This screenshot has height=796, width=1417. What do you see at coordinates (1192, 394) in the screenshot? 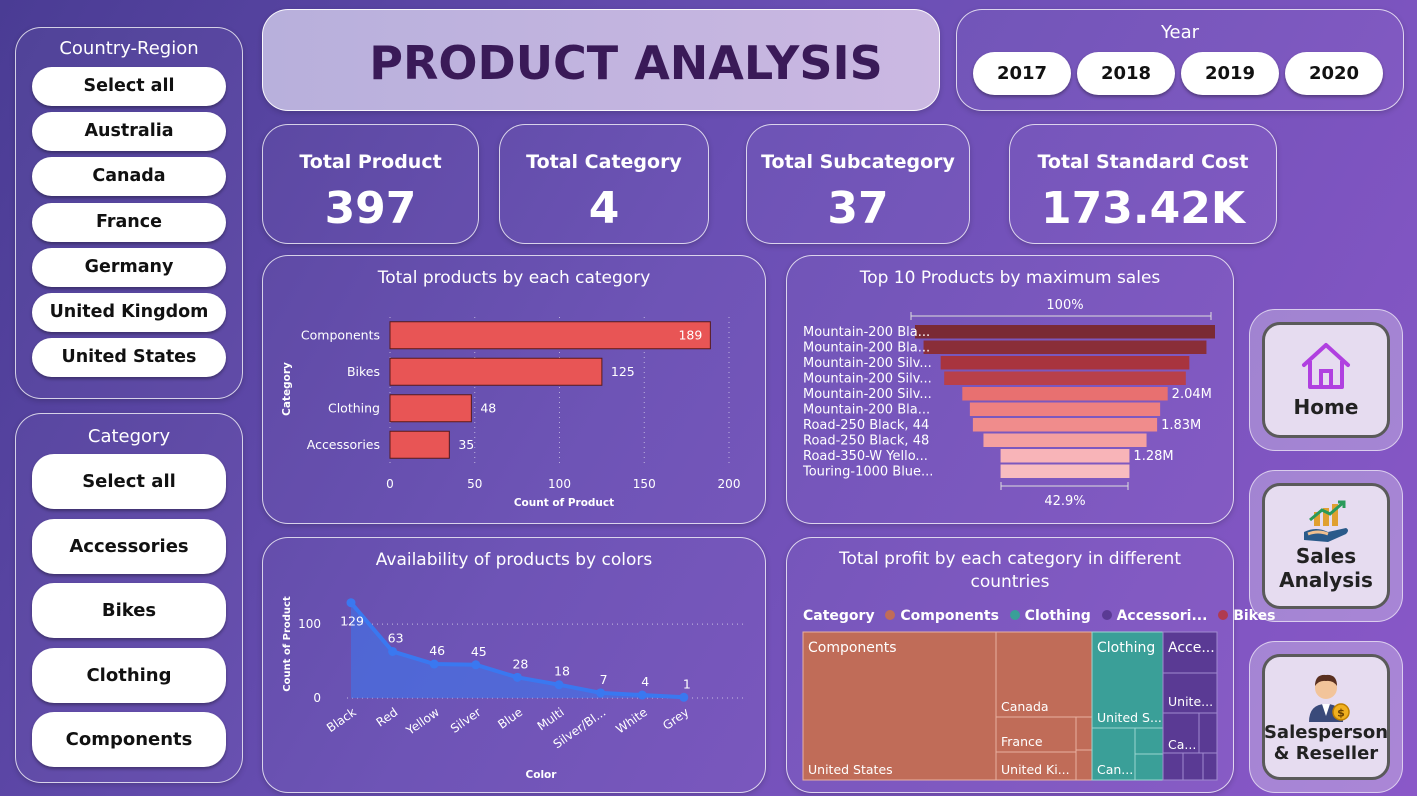
I see `funnel-value-label: 2.04M` at bounding box center [1192, 394].